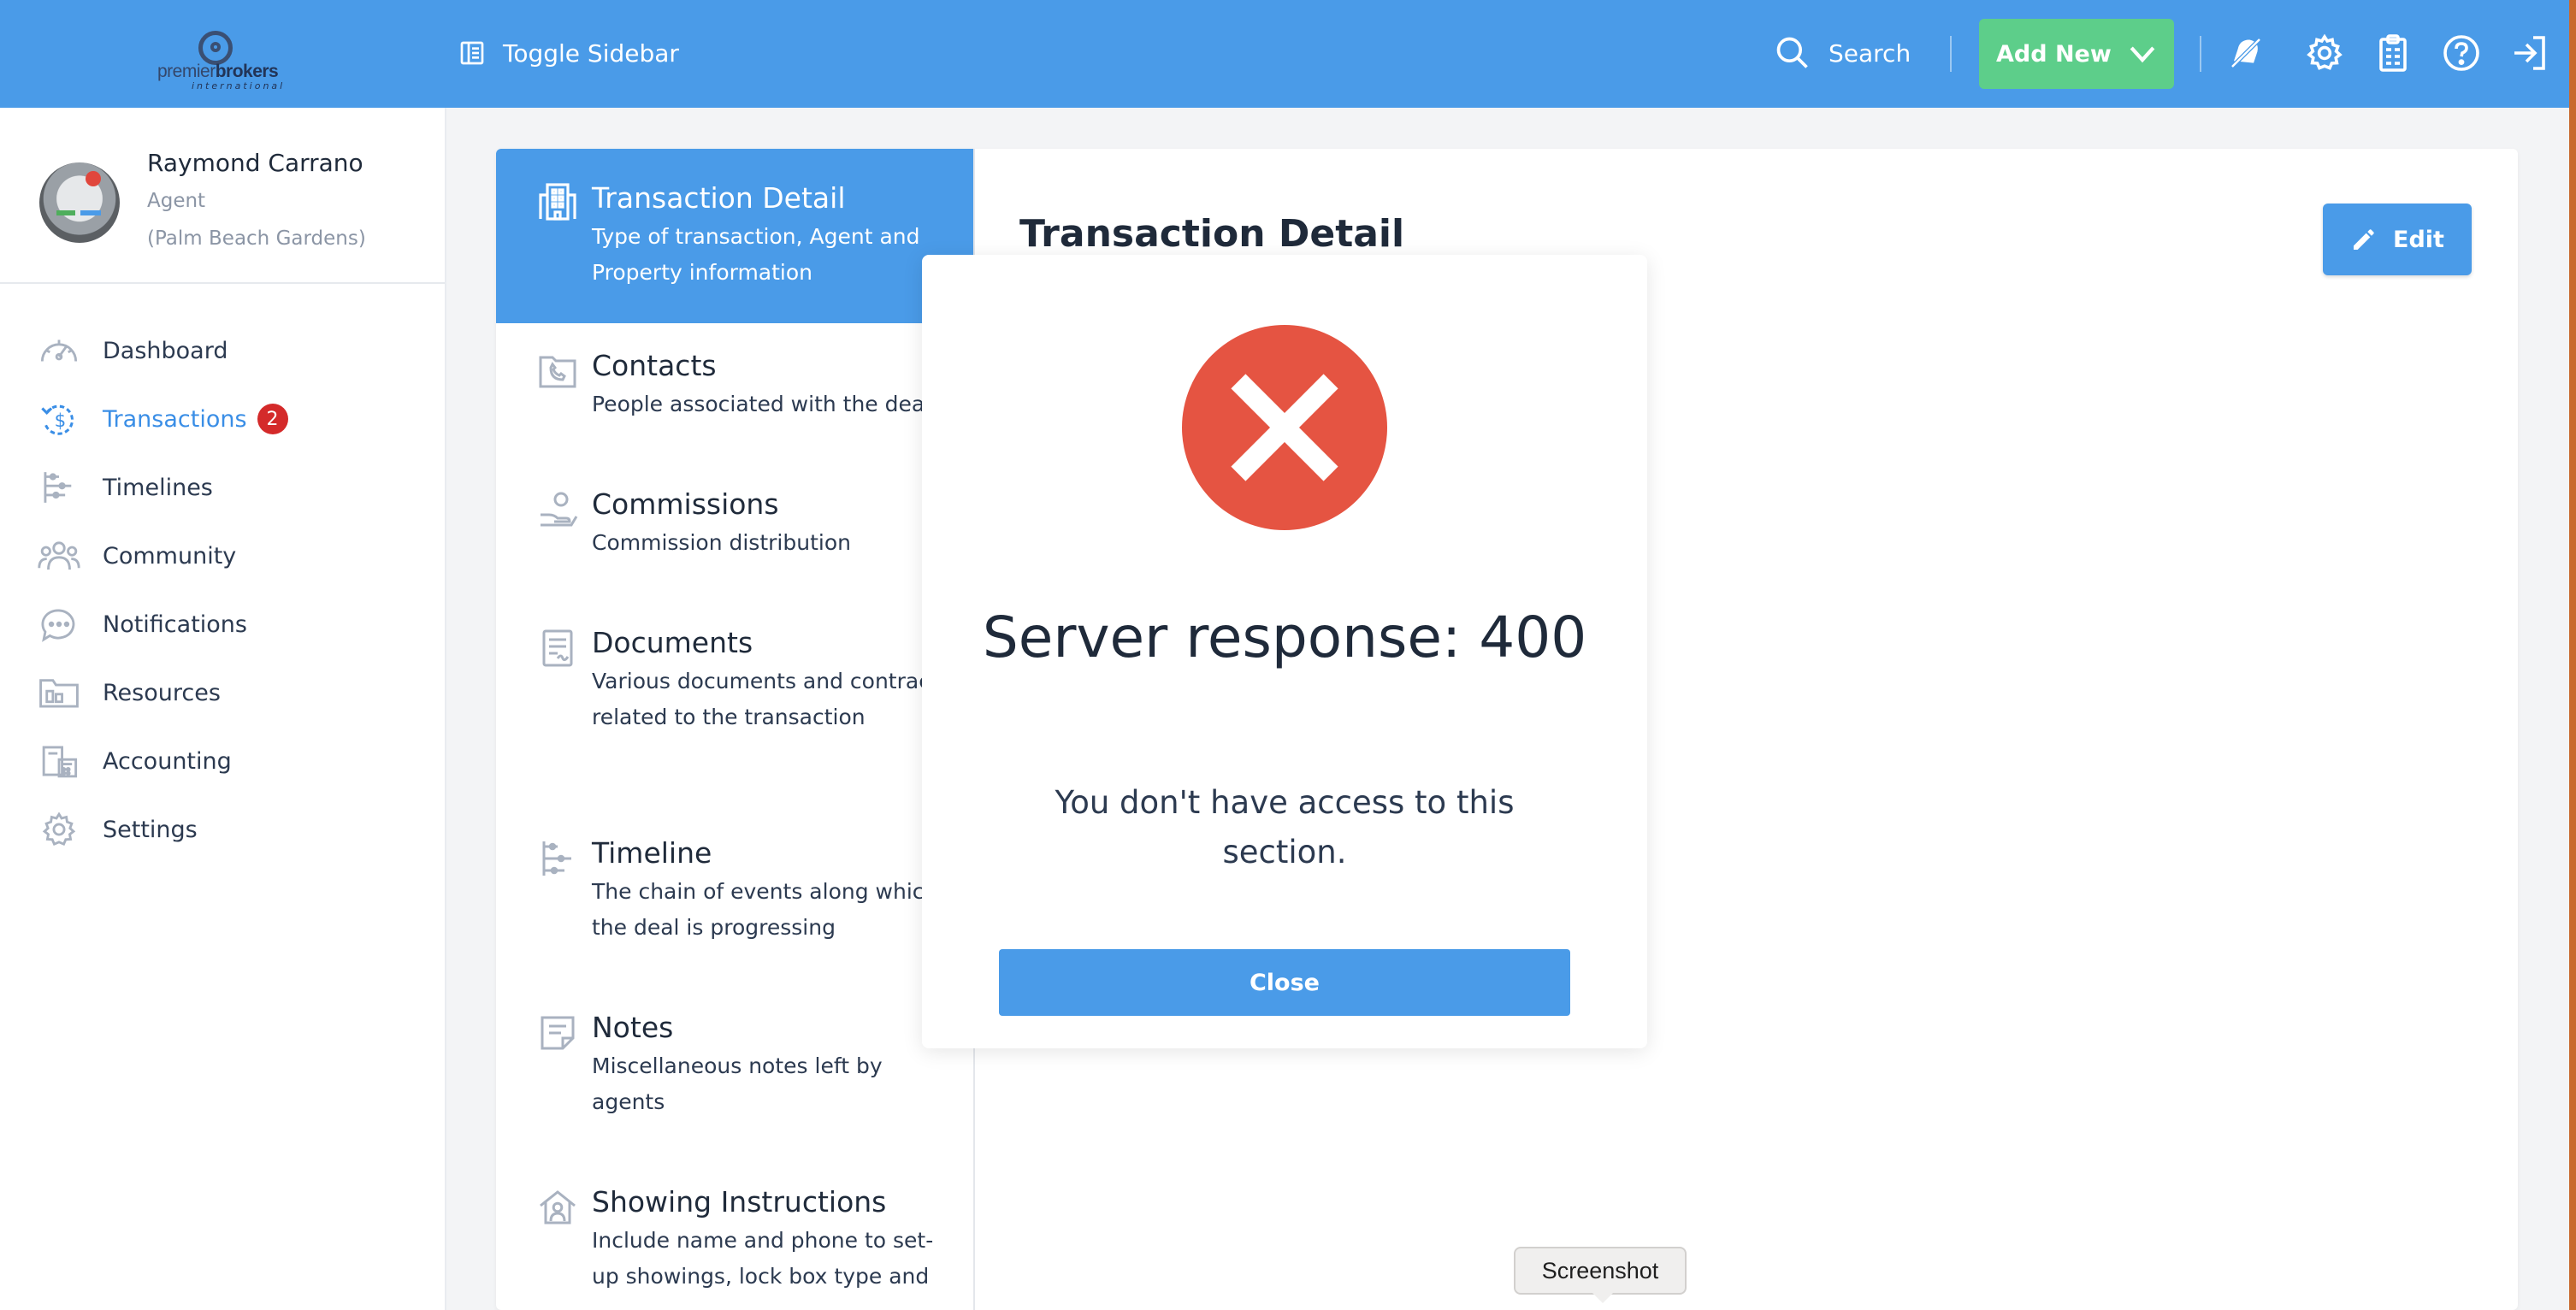  Describe the element at coordinates (170, 555) in the screenshot. I see `sidebar-item-label: Community` at that location.